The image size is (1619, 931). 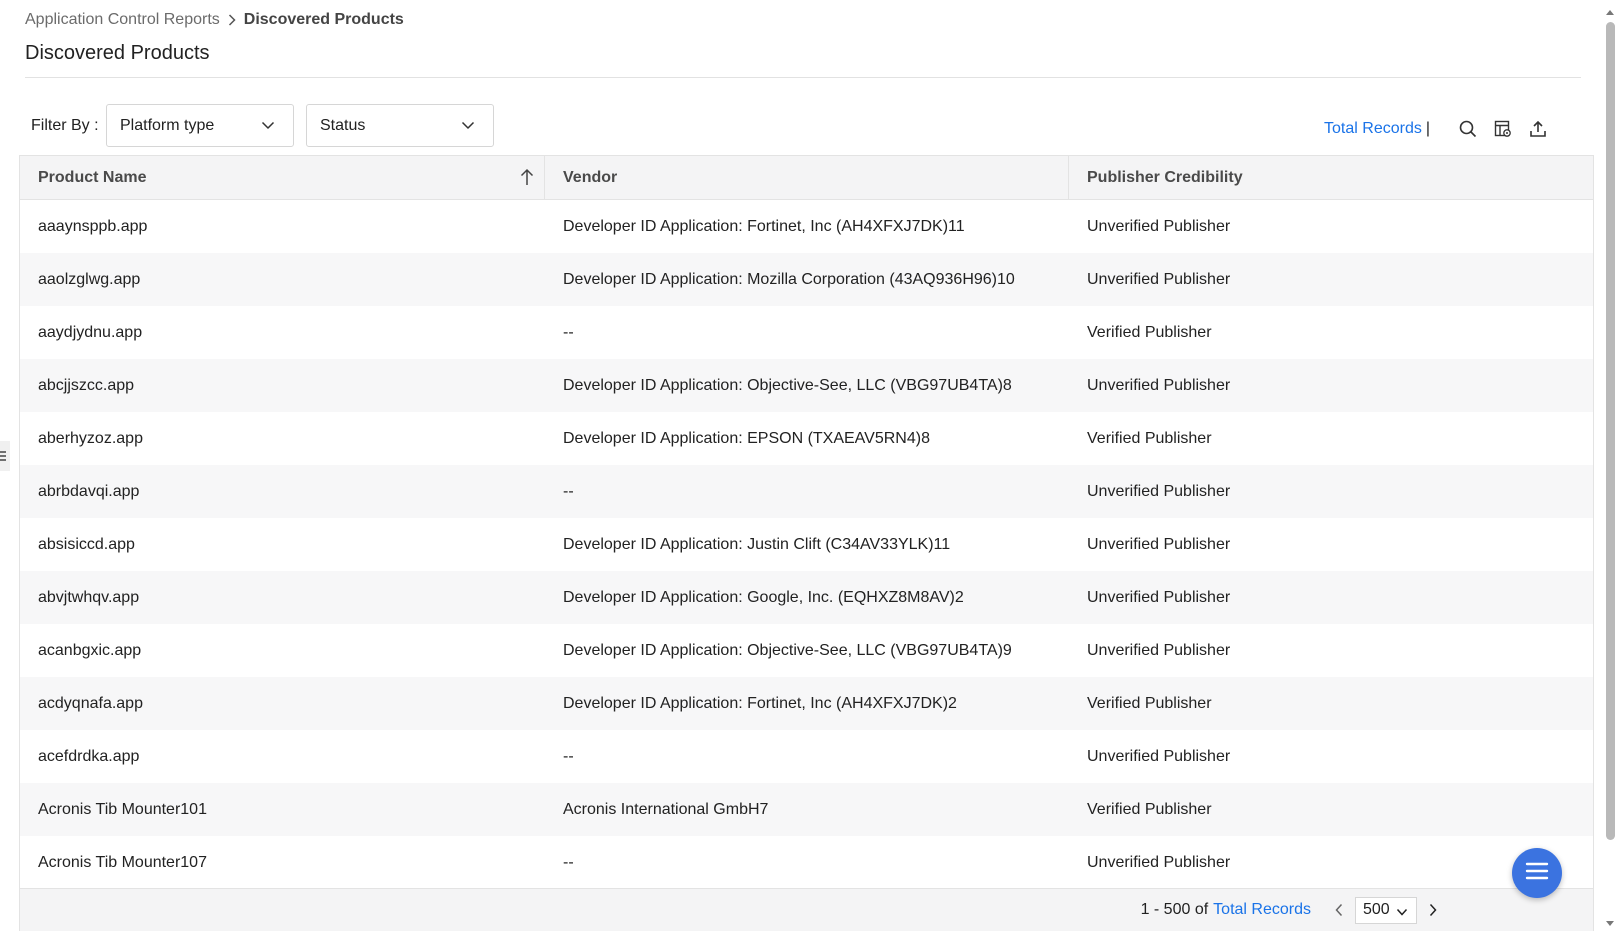 What do you see at coordinates (89, 279) in the screenshot?
I see `cell-product-name: aaolzglwg.app` at bounding box center [89, 279].